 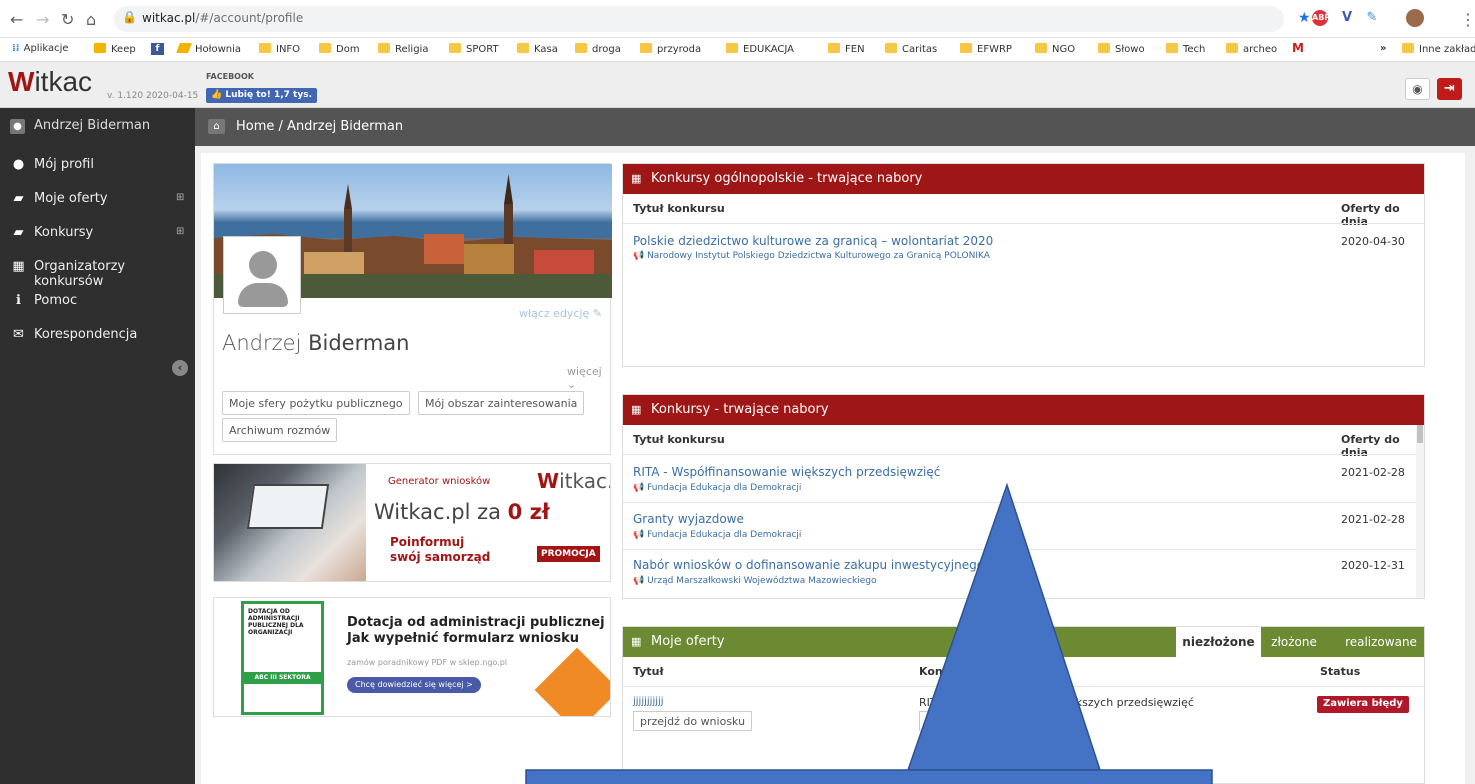 I want to click on panel-title: Konkursy - trwające nabory, so click(x=740, y=409).